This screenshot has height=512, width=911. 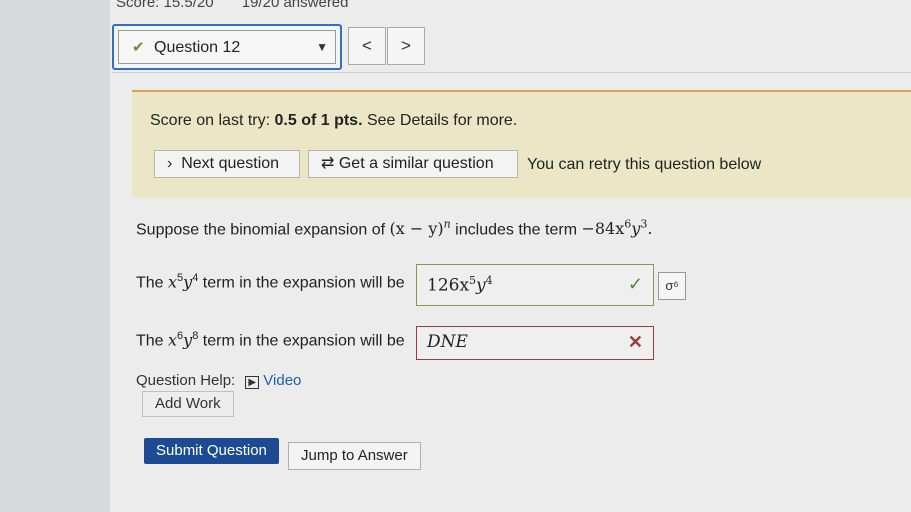 What do you see at coordinates (535, 343) in the screenshot?
I see `answer2-field: DNE ✕` at bounding box center [535, 343].